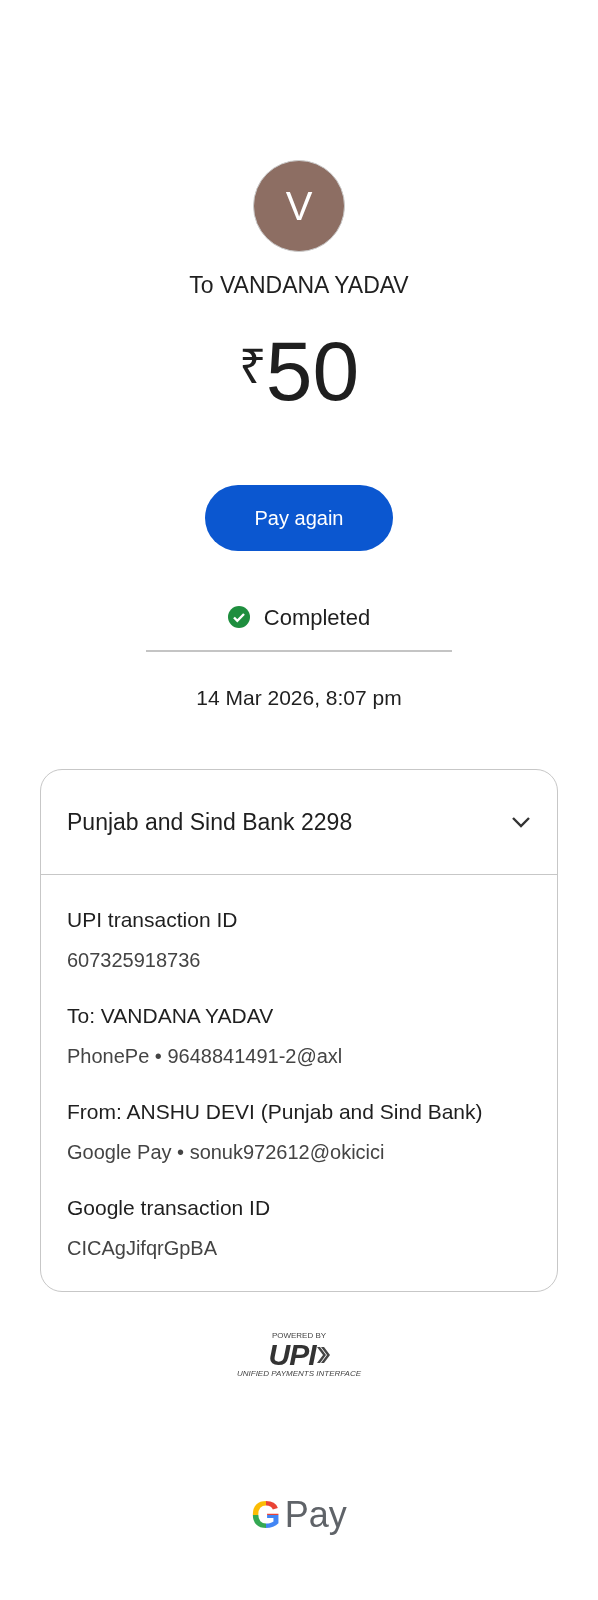 The height and width of the screenshot is (1600, 598). Describe the element at coordinates (169, 1208) in the screenshot. I see `detail-label: Google transaction ID` at that location.